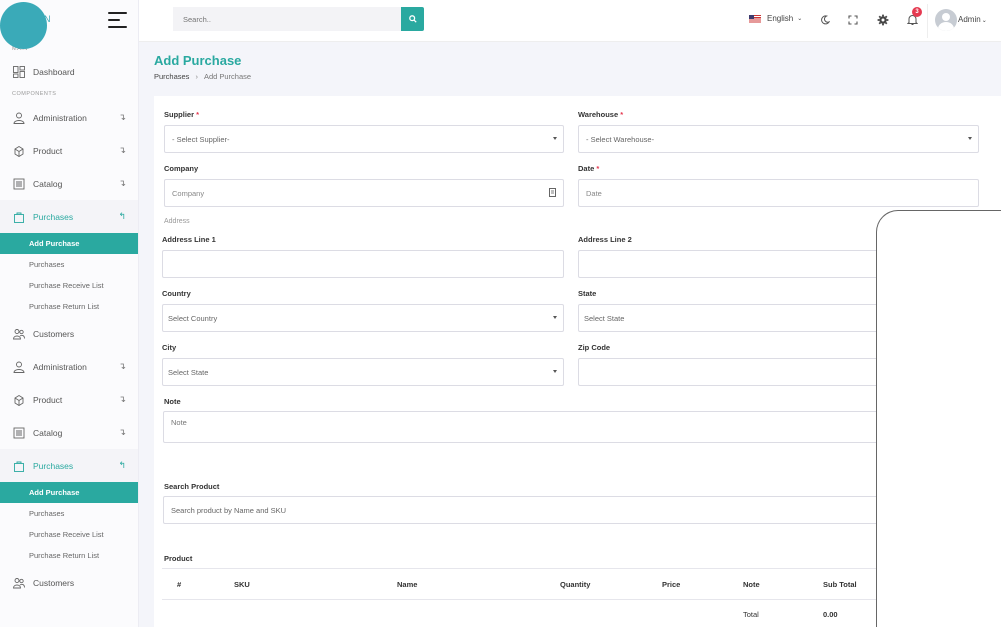 The image size is (1001, 627). Describe the element at coordinates (604, 318) in the screenshot. I see `state-value: Select State` at that location.